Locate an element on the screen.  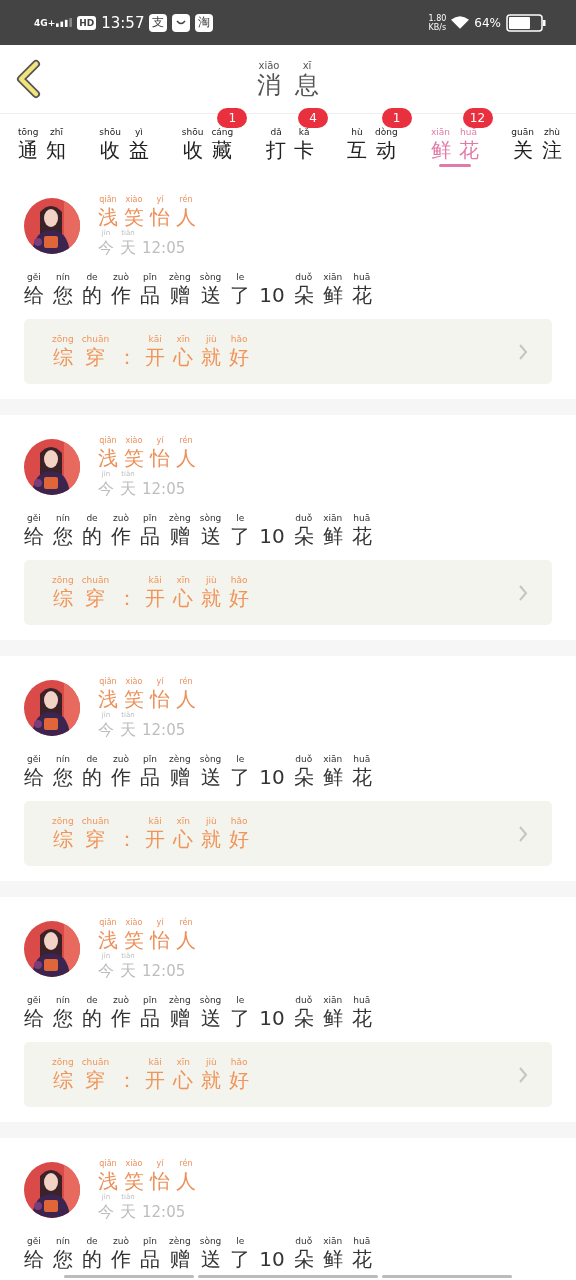
tab: guān 关 zhù 注 is located at coordinates (536, 142).